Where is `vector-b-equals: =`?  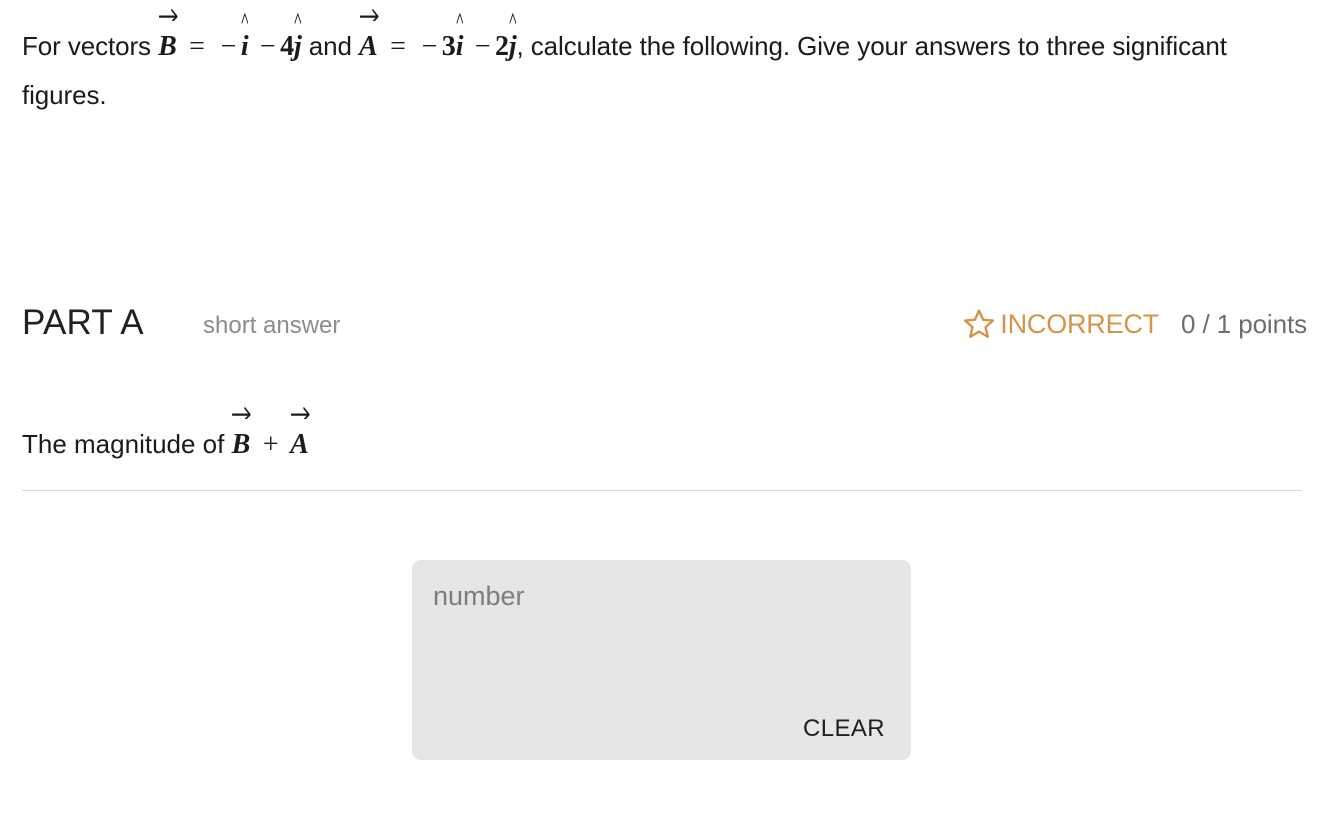 vector-b-equals: = is located at coordinates (197, 46).